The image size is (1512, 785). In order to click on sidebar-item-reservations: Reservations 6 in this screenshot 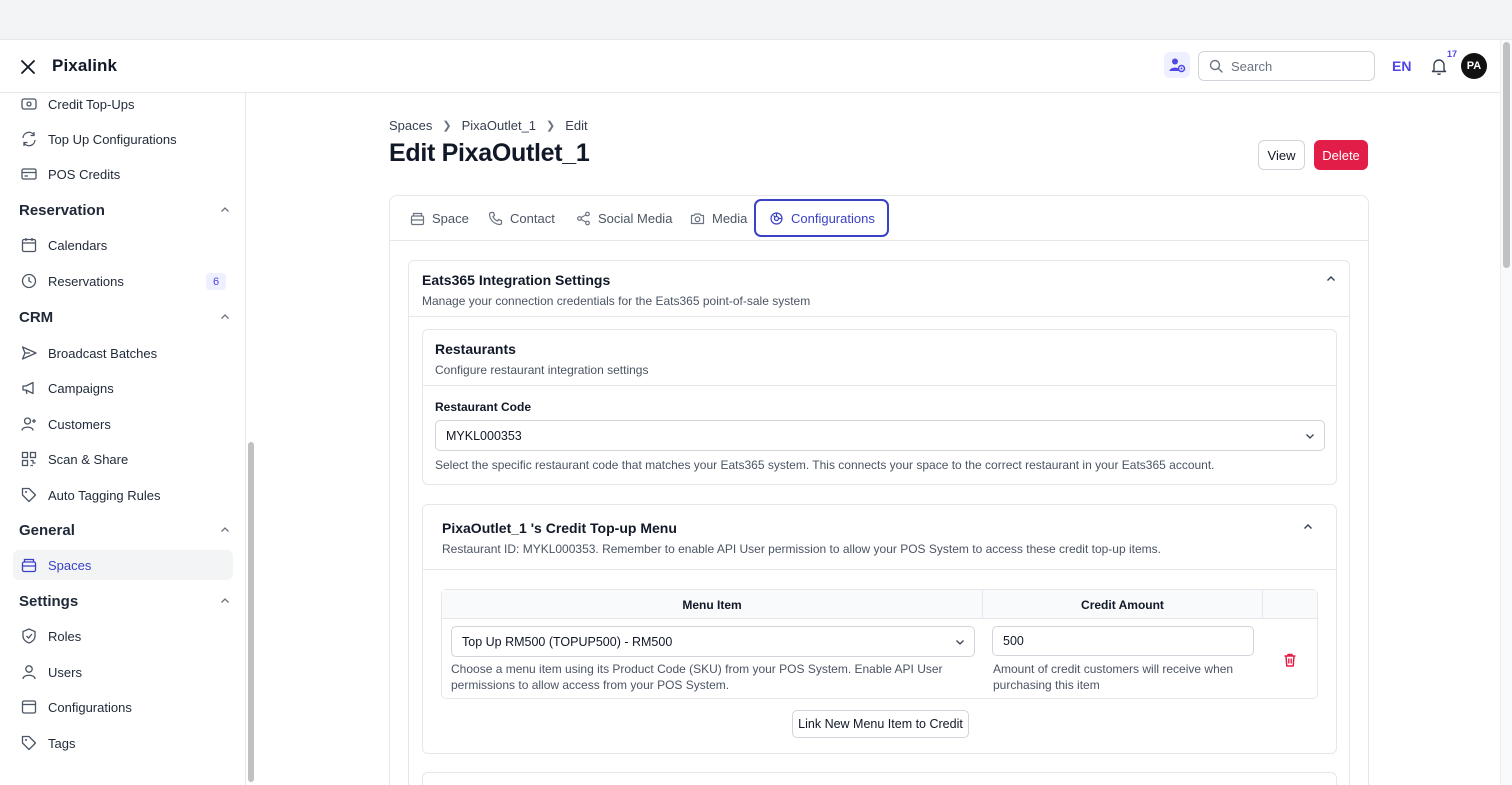, I will do `click(123, 281)`.